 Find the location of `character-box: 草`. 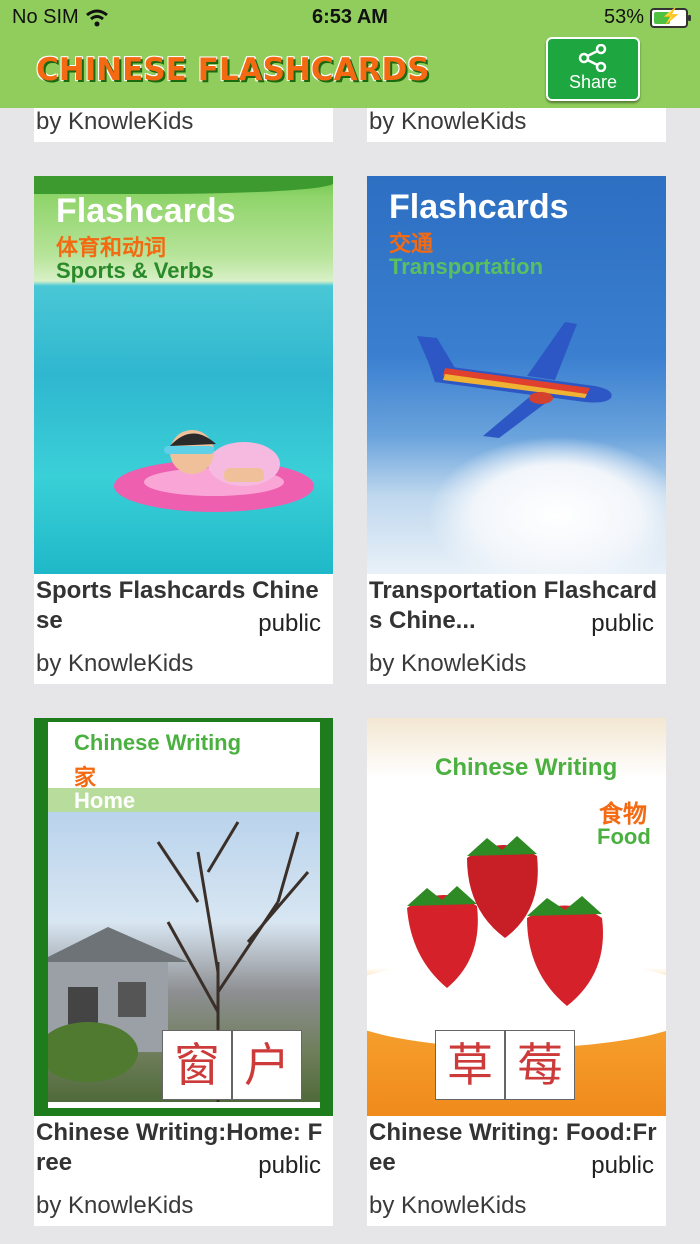

character-box: 草 is located at coordinates (470, 1065).